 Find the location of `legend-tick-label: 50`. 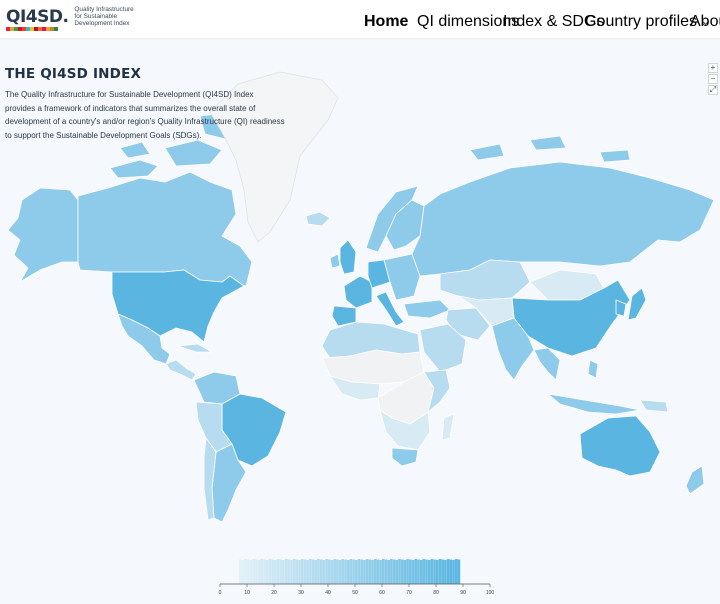

legend-tick-label: 50 is located at coordinates (355, 593).